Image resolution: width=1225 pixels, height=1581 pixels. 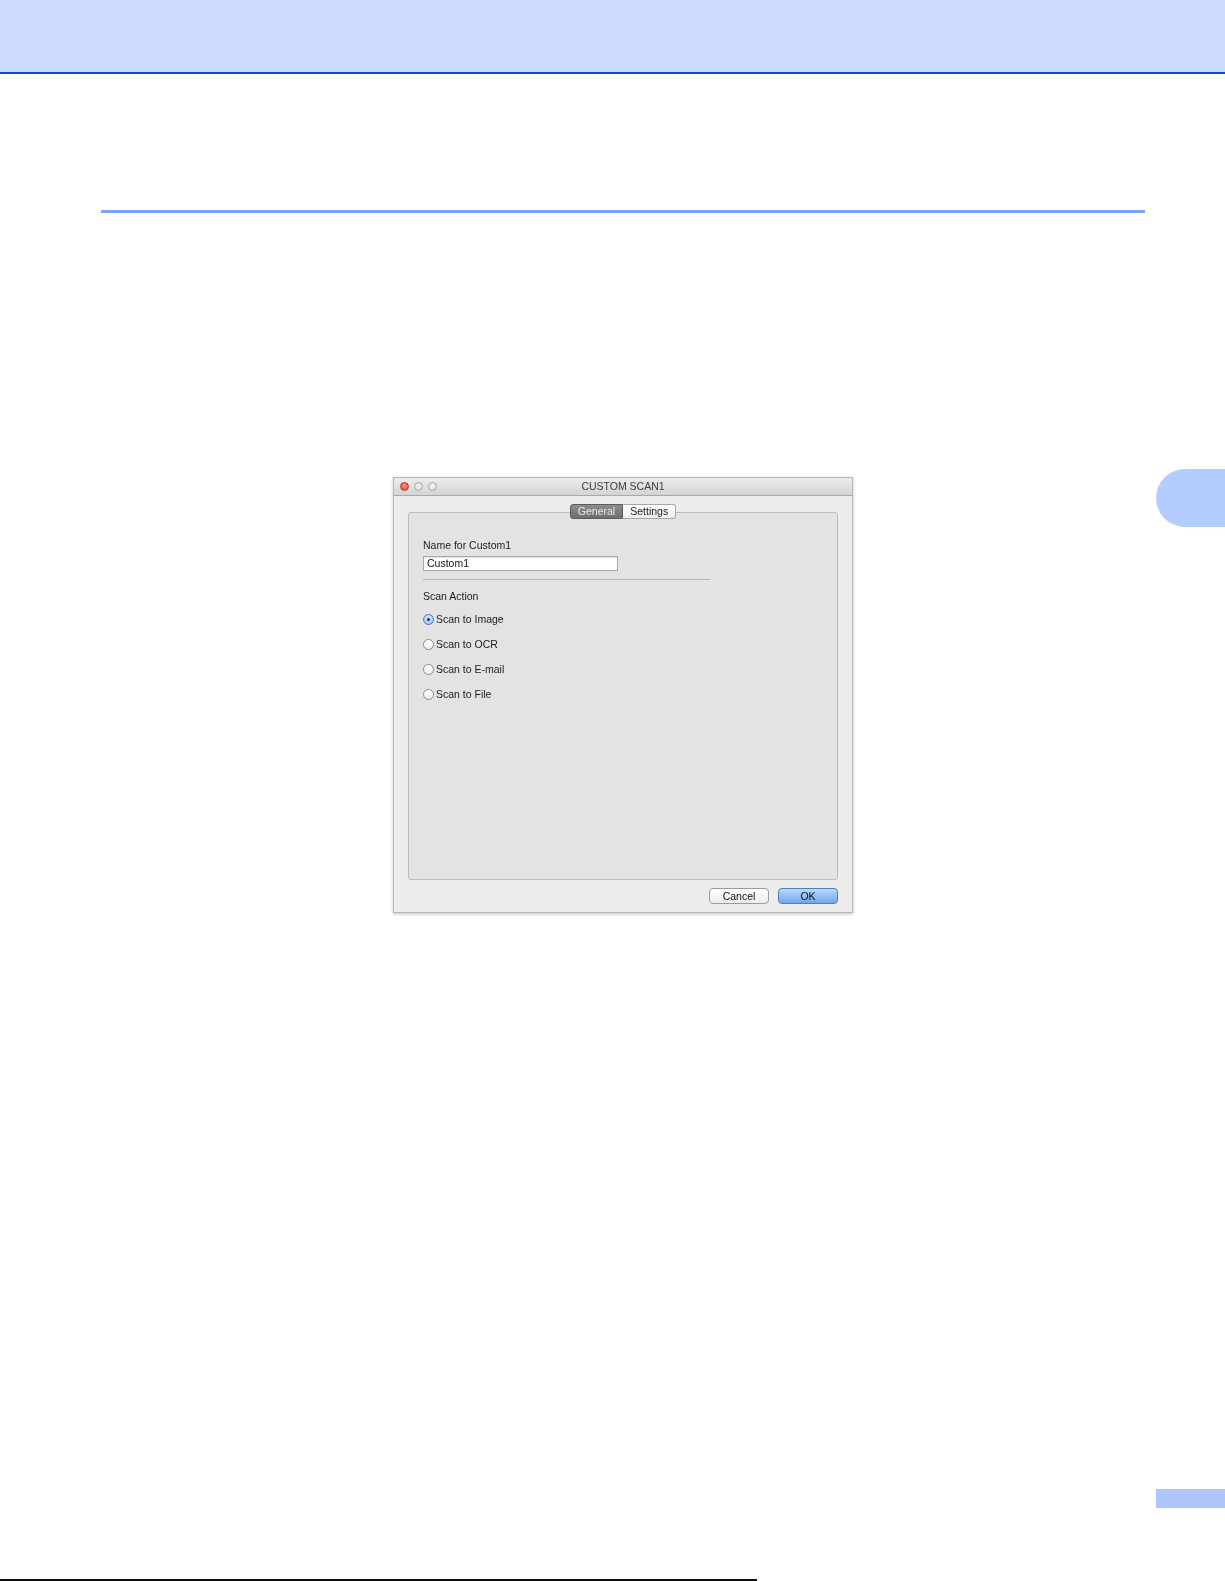 I want to click on radio-label: Scan to Image, so click(x=470, y=619).